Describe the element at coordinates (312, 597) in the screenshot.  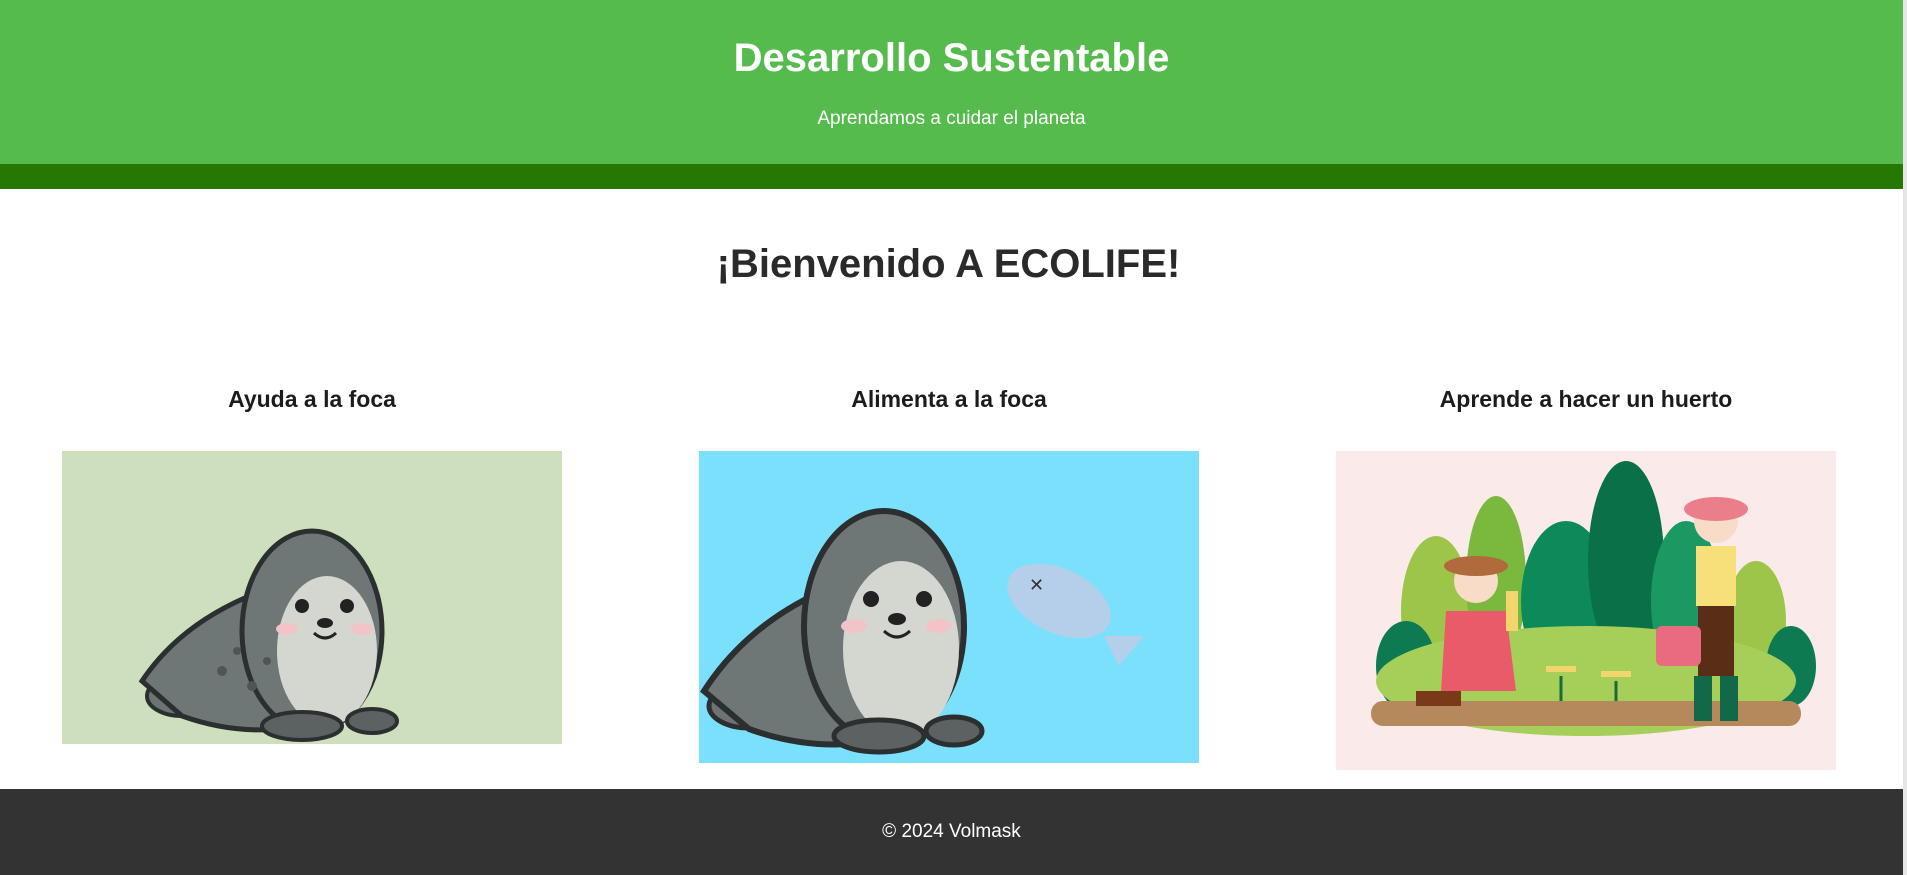
I see `card-image-help-seal` at that location.